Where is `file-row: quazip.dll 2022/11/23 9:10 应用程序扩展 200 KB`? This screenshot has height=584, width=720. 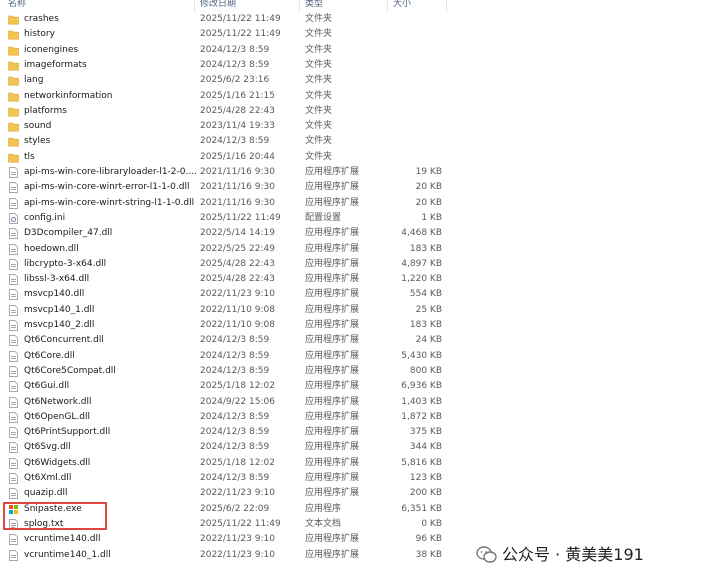
file-row: quazip.dll 2022/11/23 9:10 应用程序扩展 200 KB is located at coordinates (235, 493).